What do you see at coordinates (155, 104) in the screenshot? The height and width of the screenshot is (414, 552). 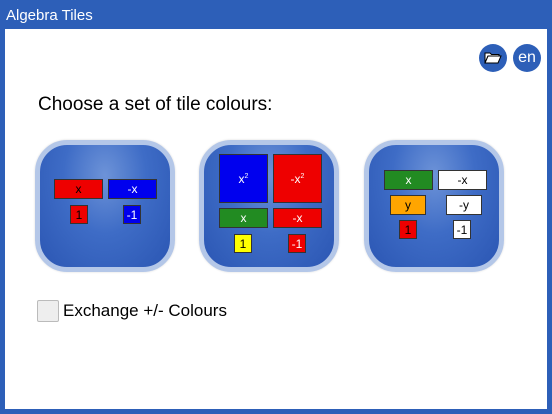 I see `prompt-text: Choose a set of tile colours:` at bounding box center [155, 104].